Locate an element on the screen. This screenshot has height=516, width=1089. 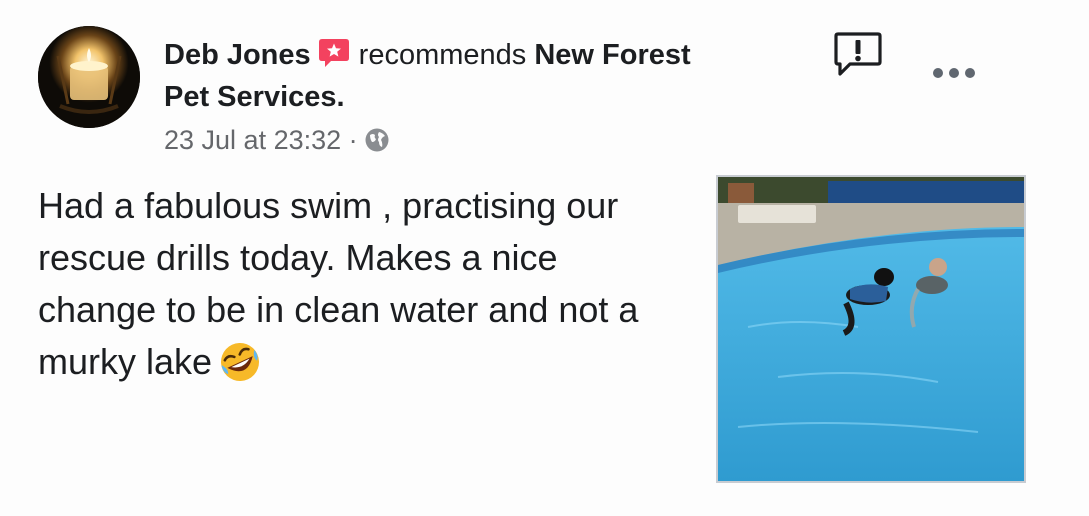
ellipsis-icon is located at coordinates (954, 73).